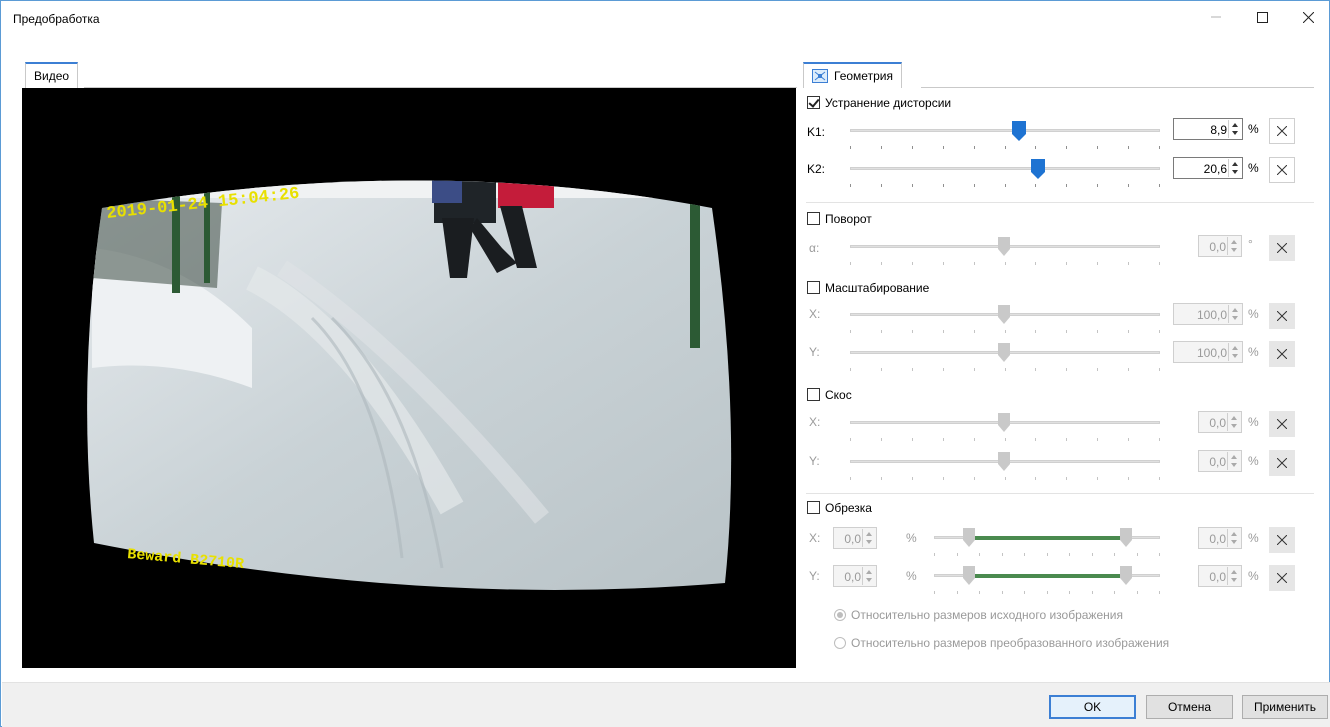 The height and width of the screenshot is (727, 1330). I want to click on crop-x-left-value: 0,0, so click(852, 539).